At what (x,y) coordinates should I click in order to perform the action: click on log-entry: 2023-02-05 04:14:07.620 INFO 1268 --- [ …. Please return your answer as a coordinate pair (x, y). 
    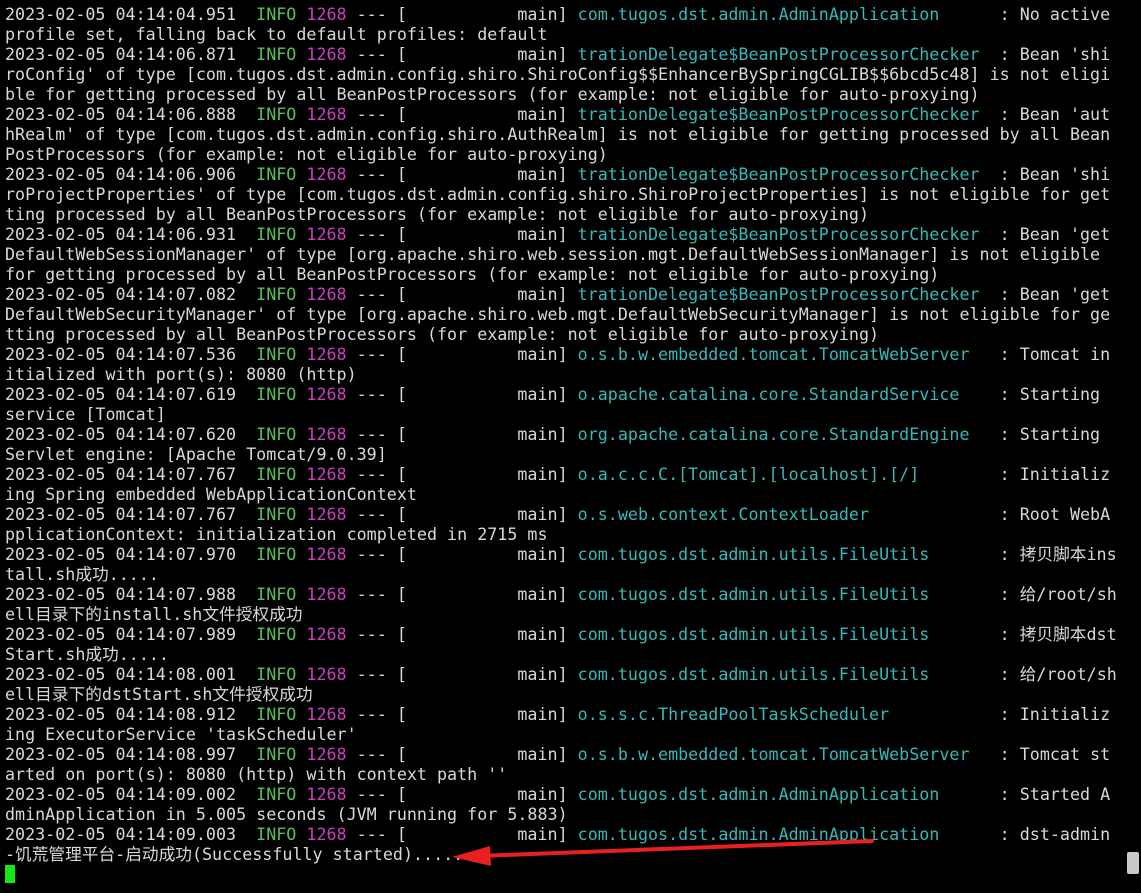
    Looking at the image, I should click on (561, 444).